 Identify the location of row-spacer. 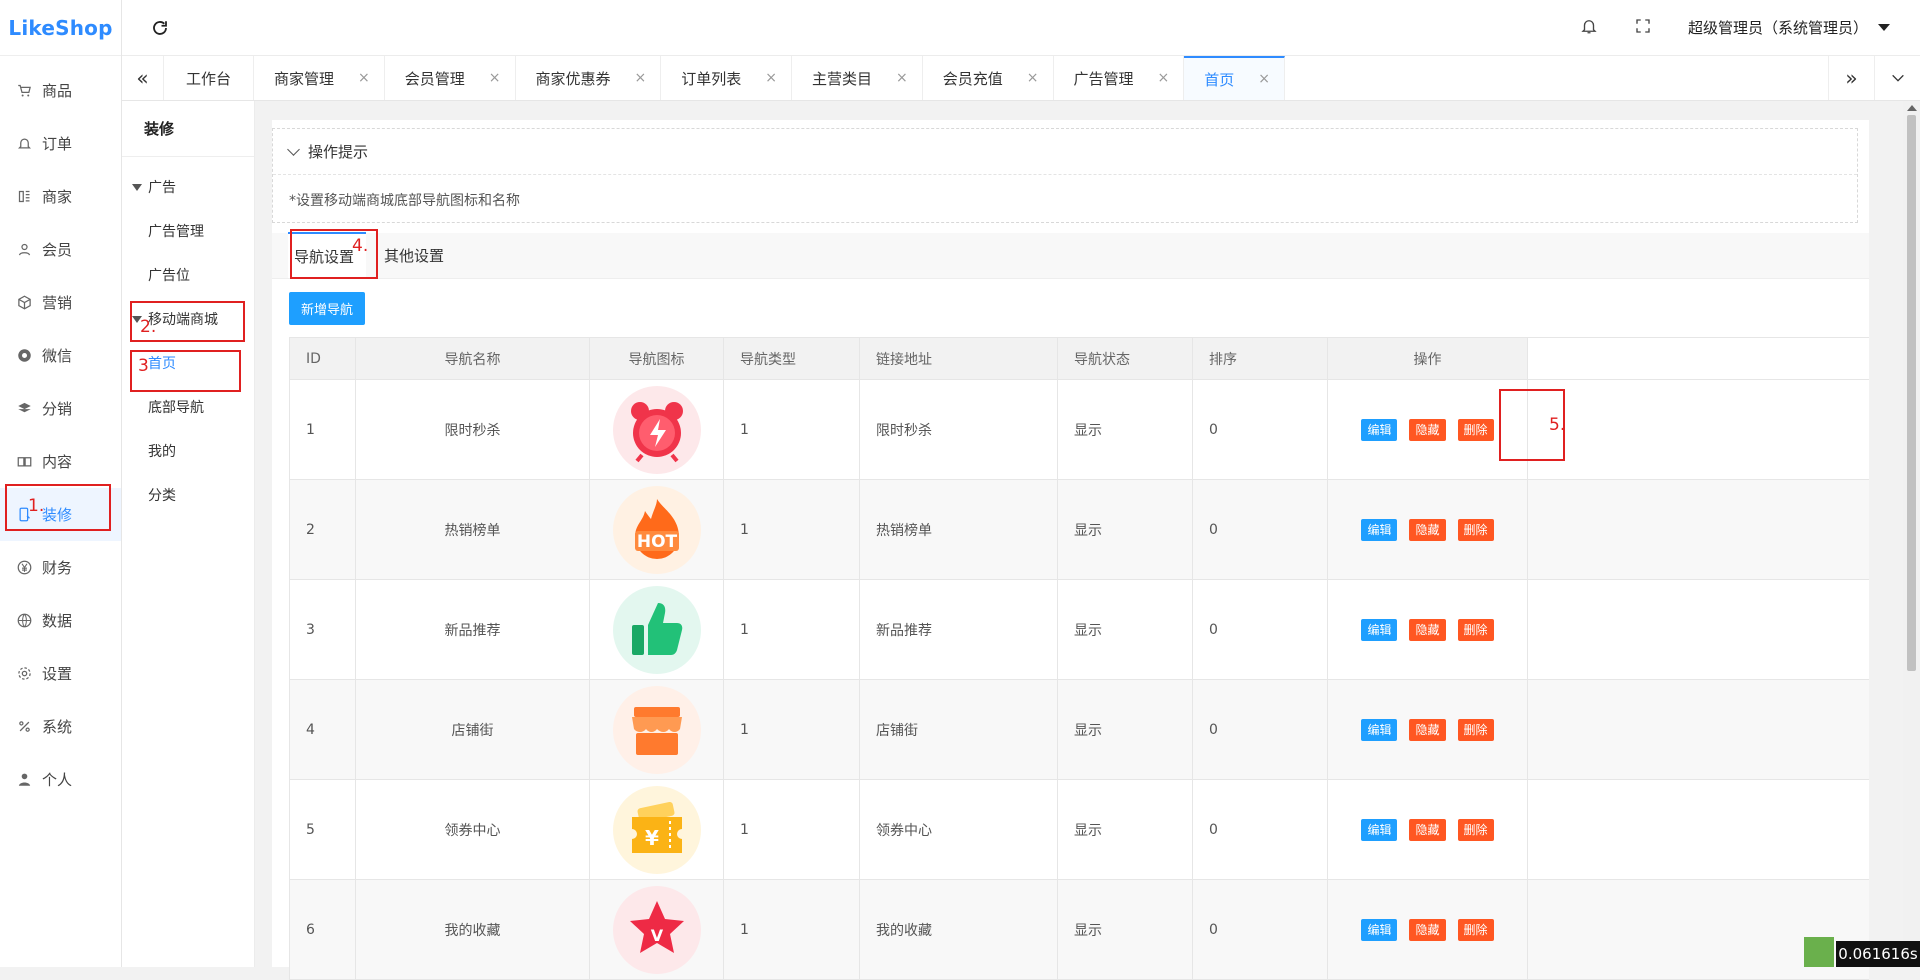
(1699, 830).